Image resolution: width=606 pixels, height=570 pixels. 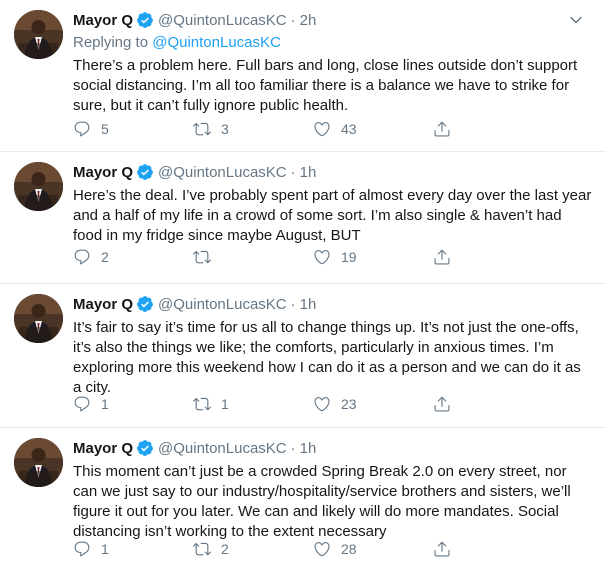 What do you see at coordinates (373, 404) in the screenshot?
I see `like-button: 23` at bounding box center [373, 404].